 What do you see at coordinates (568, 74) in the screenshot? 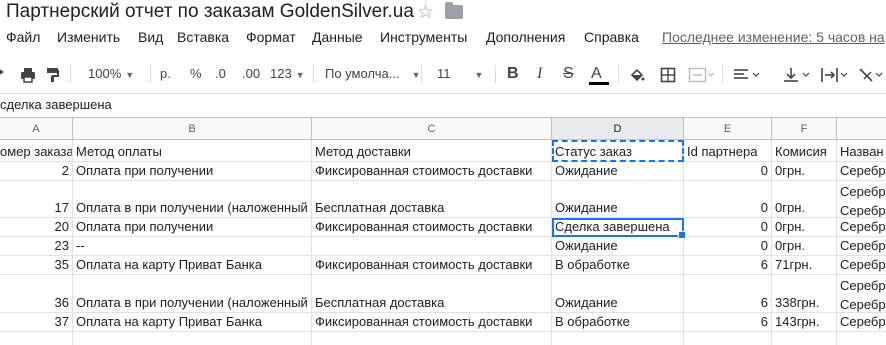
I see `strikethrough-button: S` at bounding box center [568, 74].